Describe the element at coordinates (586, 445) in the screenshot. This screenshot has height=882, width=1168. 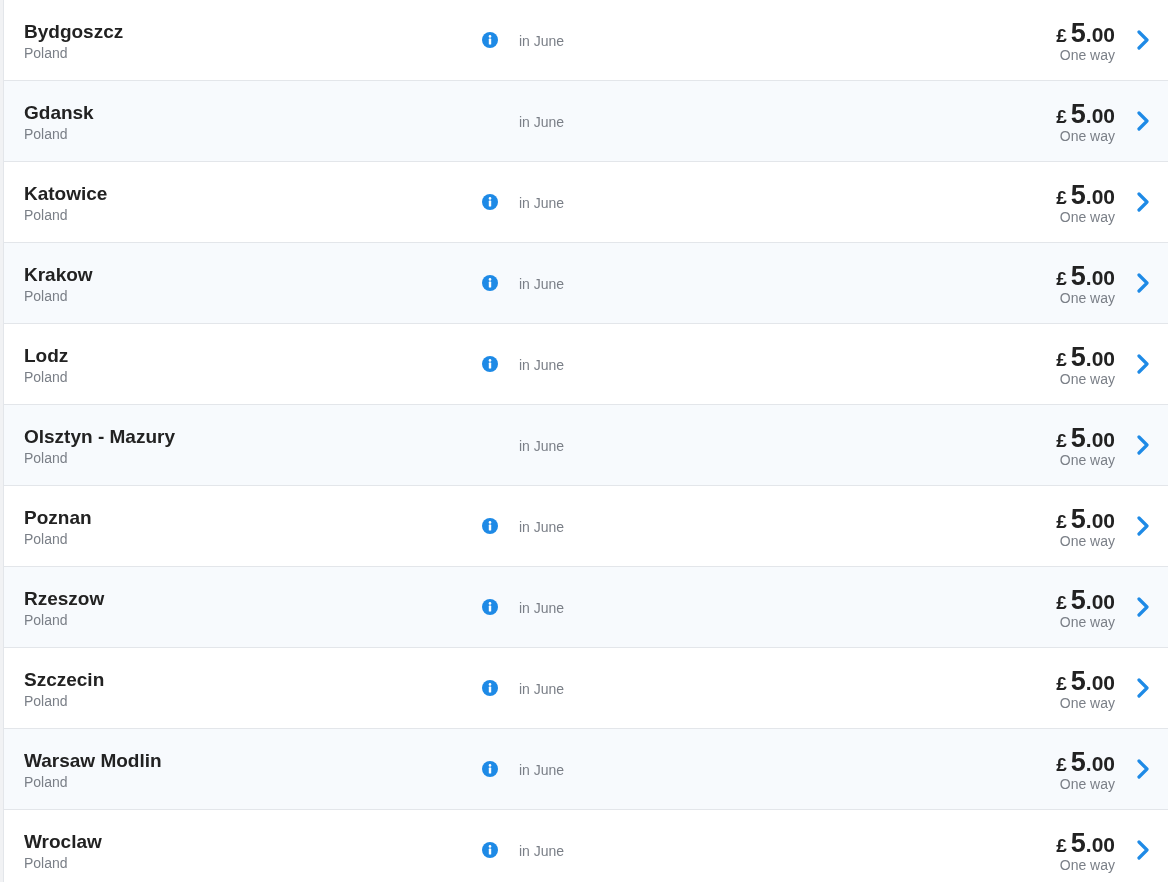
I see `destination-row: Olsztyn - Mazury Poland in June £5.00 One way` at that location.